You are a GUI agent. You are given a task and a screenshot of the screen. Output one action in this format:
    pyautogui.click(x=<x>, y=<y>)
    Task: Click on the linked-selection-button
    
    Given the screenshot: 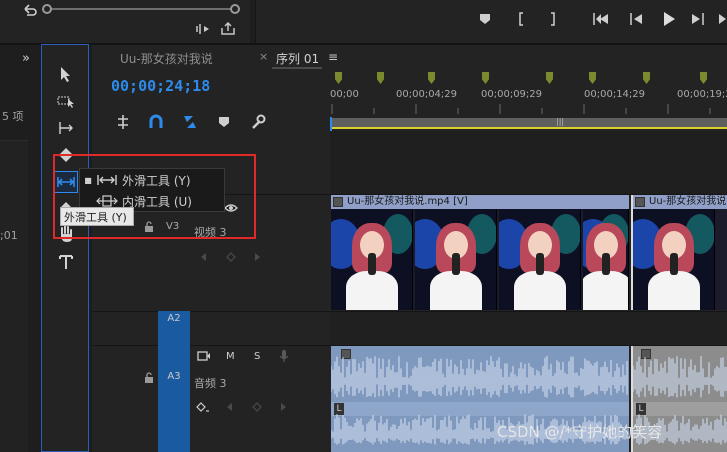 What is the action you would take?
    pyautogui.click(x=190, y=122)
    